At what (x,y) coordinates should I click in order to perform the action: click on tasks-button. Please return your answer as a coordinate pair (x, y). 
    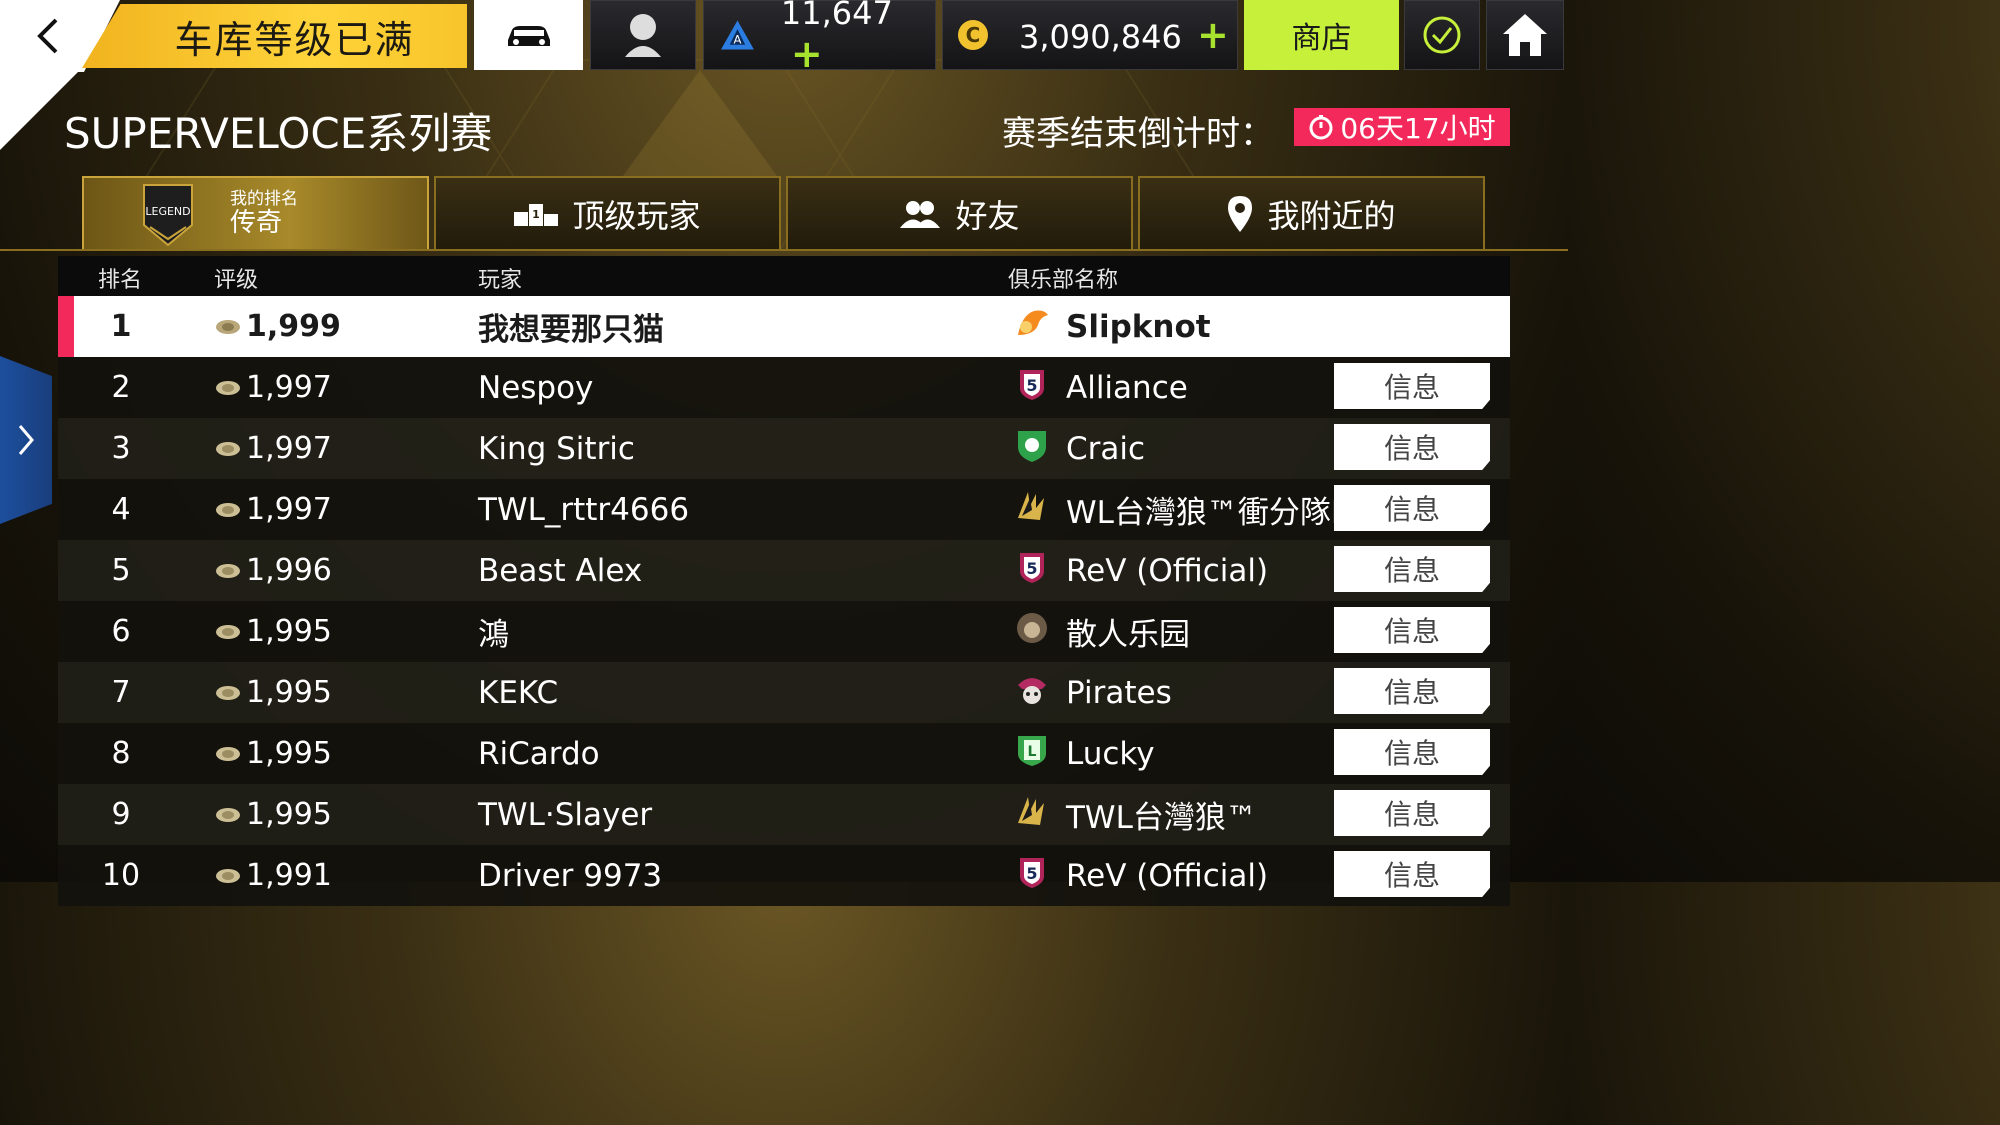
    Looking at the image, I should click on (1442, 35).